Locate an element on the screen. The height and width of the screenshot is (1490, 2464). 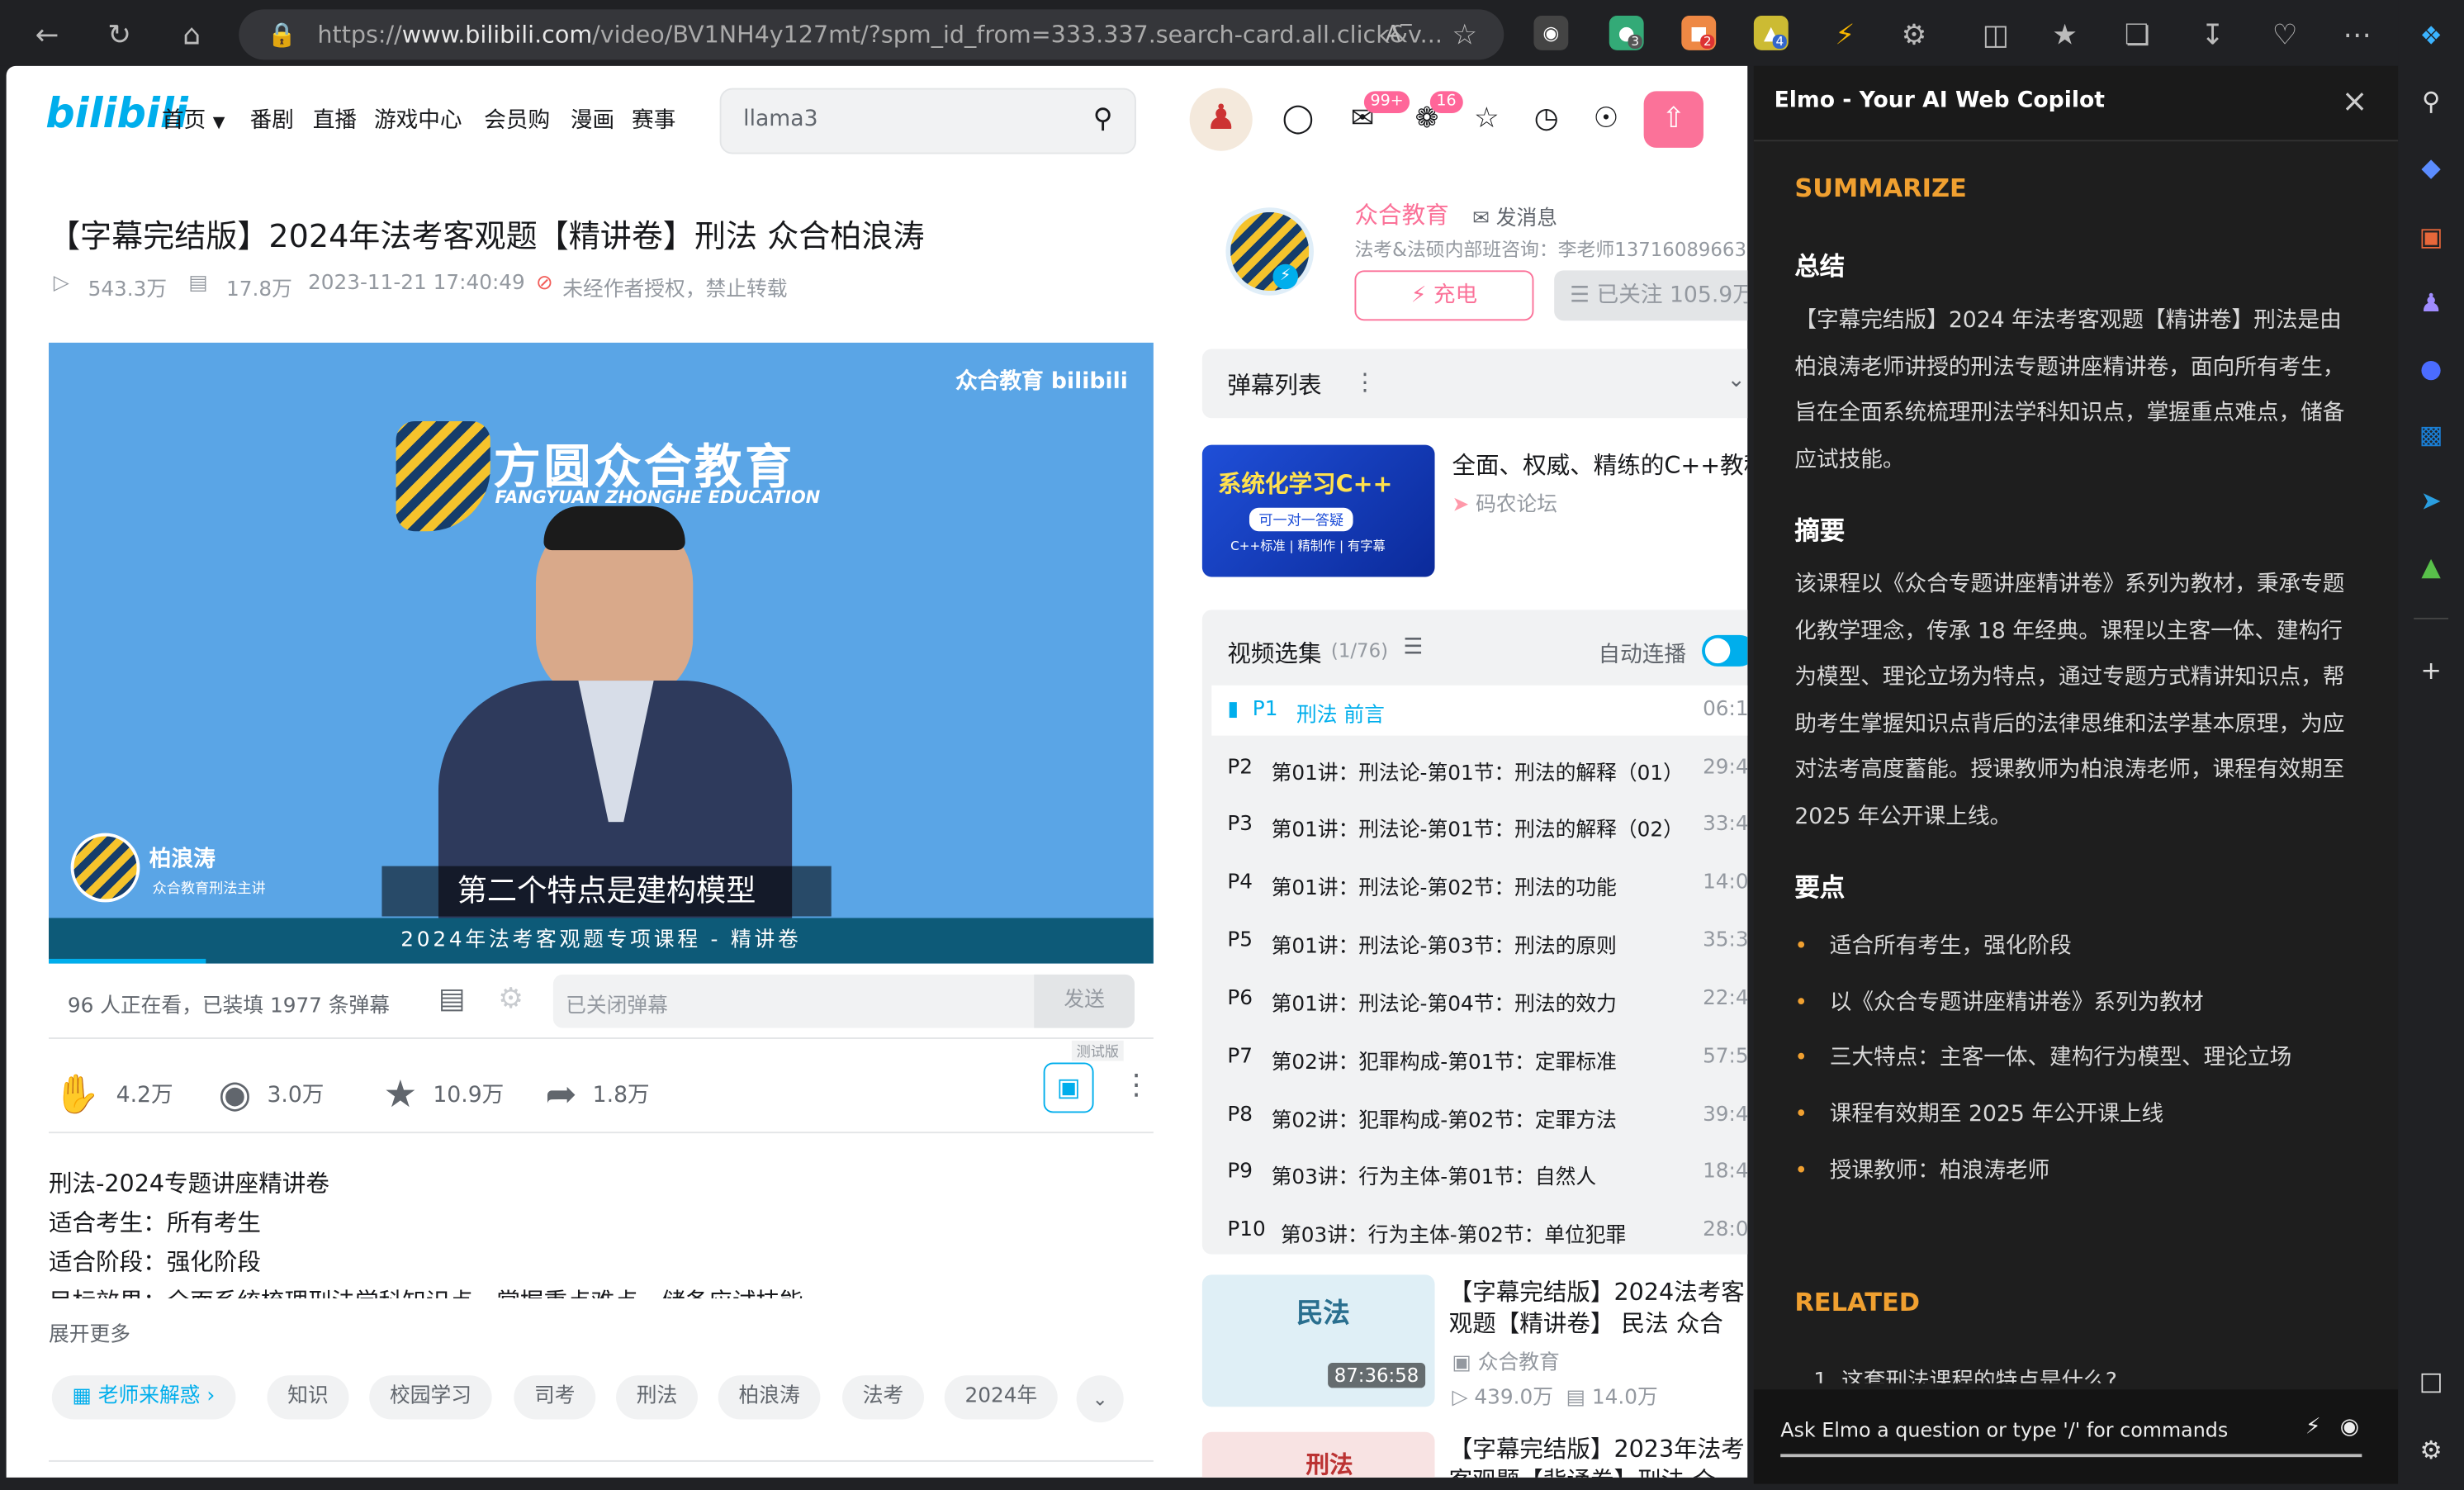
episode-item: P6 第01讲：刑法论-第04节：刑法的效力 22:48 is located at coordinates (1487, 1002).